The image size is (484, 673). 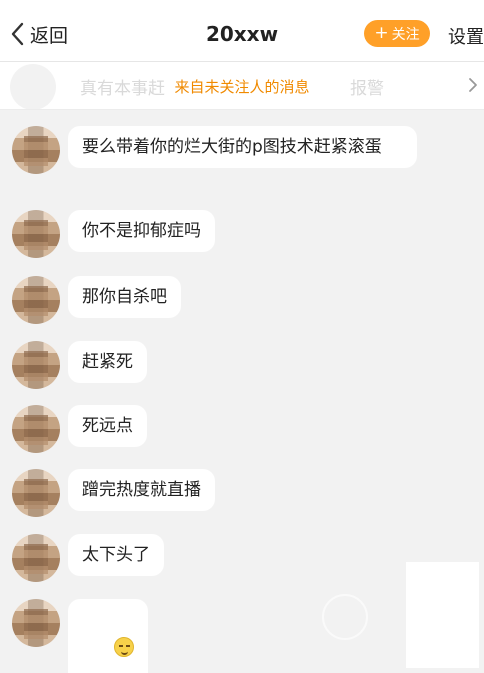 I want to click on message-bubble: 那你自杀吧, so click(x=124, y=297).